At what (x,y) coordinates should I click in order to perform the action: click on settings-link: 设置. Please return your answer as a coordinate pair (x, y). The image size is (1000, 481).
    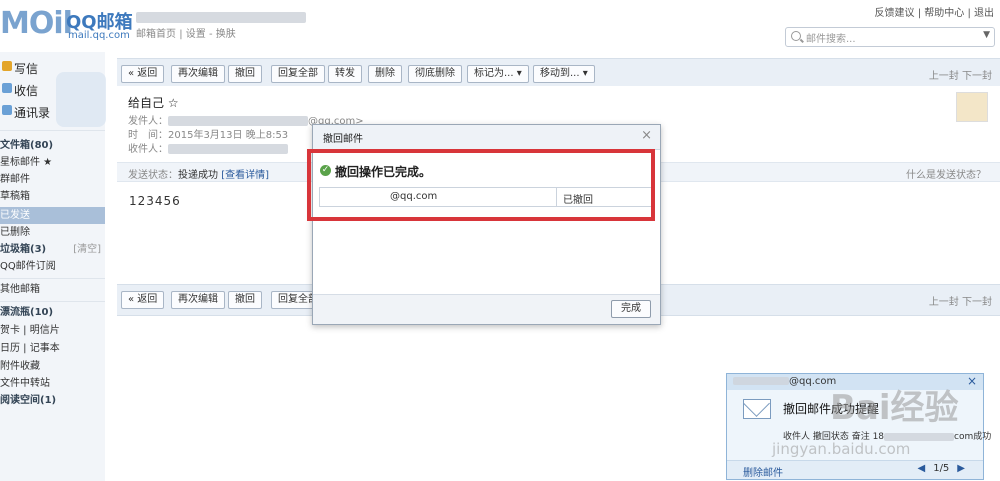
    Looking at the image, I should click on (196, 34).